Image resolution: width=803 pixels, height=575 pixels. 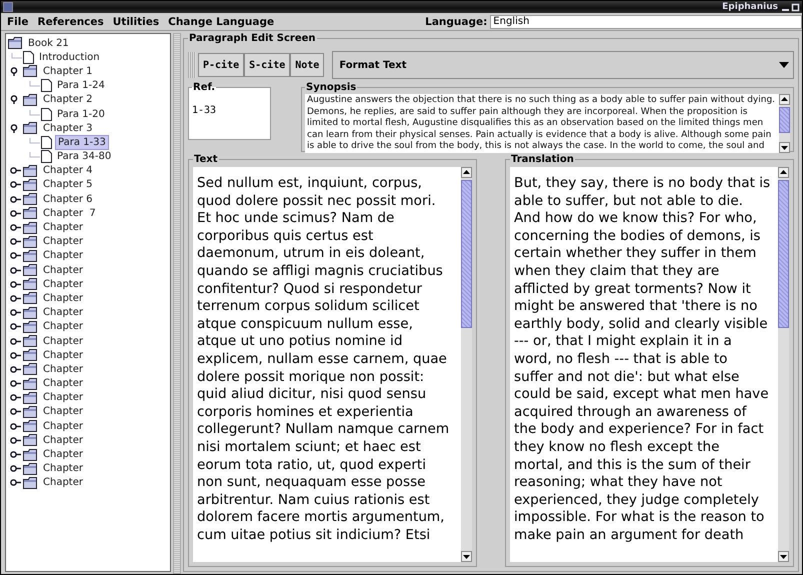 I want to click on format-dropdown: Format Text, so click(x=563, y=65).